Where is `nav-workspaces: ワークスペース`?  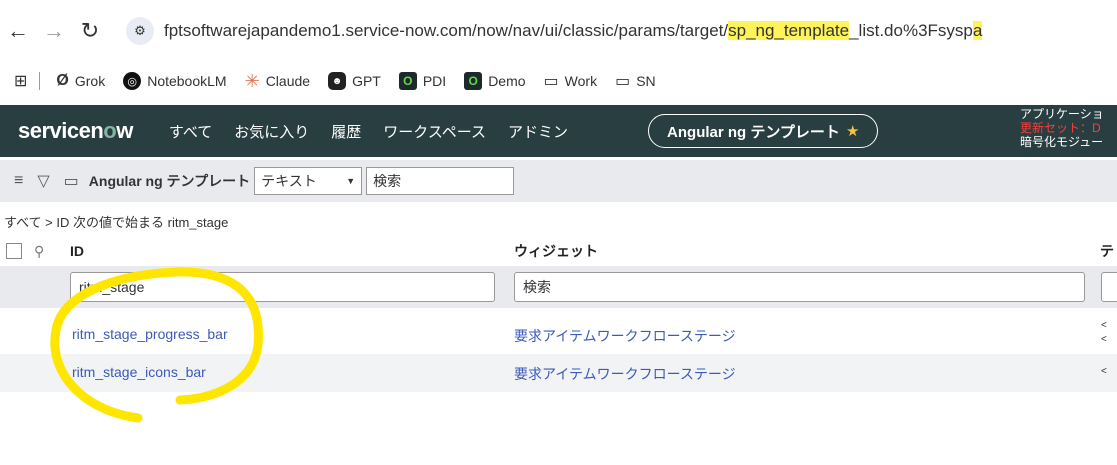 nav-workspaces: ワークスペース is located at coordinates (434, 131).